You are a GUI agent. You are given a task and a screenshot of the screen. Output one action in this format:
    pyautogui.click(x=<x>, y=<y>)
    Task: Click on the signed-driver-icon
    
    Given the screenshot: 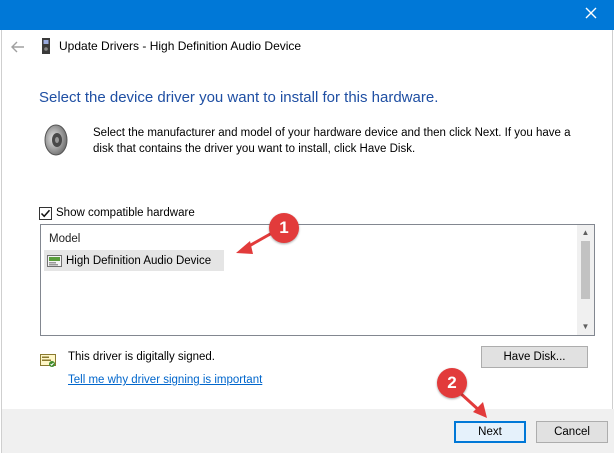 What is the action you would take?
    pyautogui.click(x=48, y=361)
    